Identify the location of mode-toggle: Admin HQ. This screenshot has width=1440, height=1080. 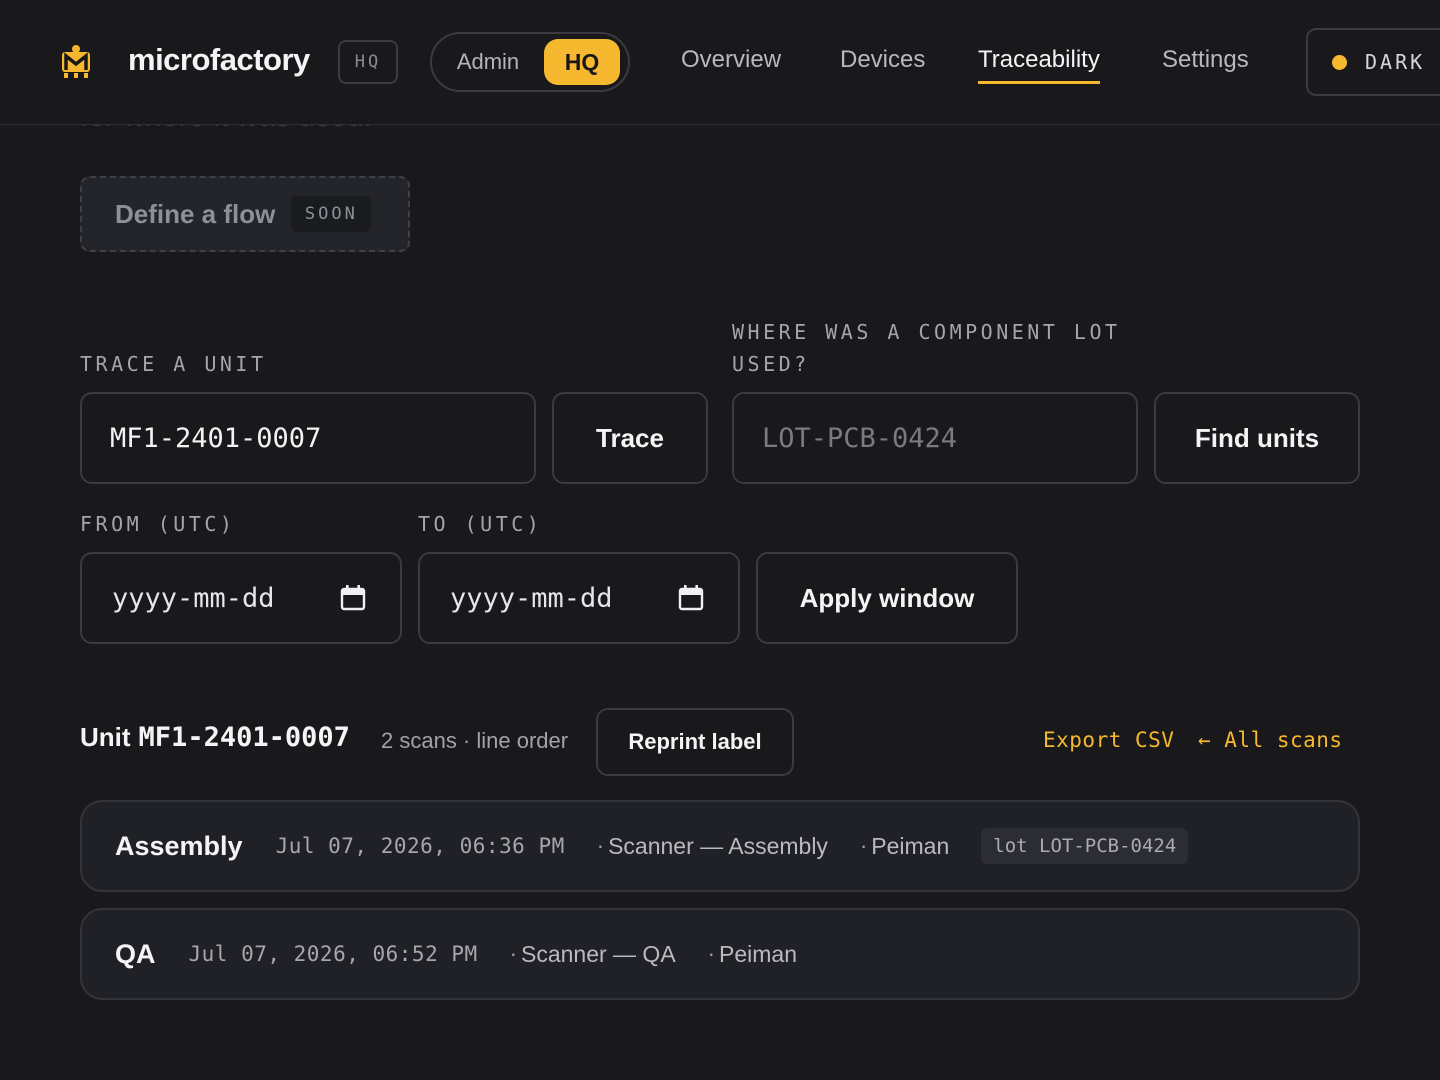
(530, 62).